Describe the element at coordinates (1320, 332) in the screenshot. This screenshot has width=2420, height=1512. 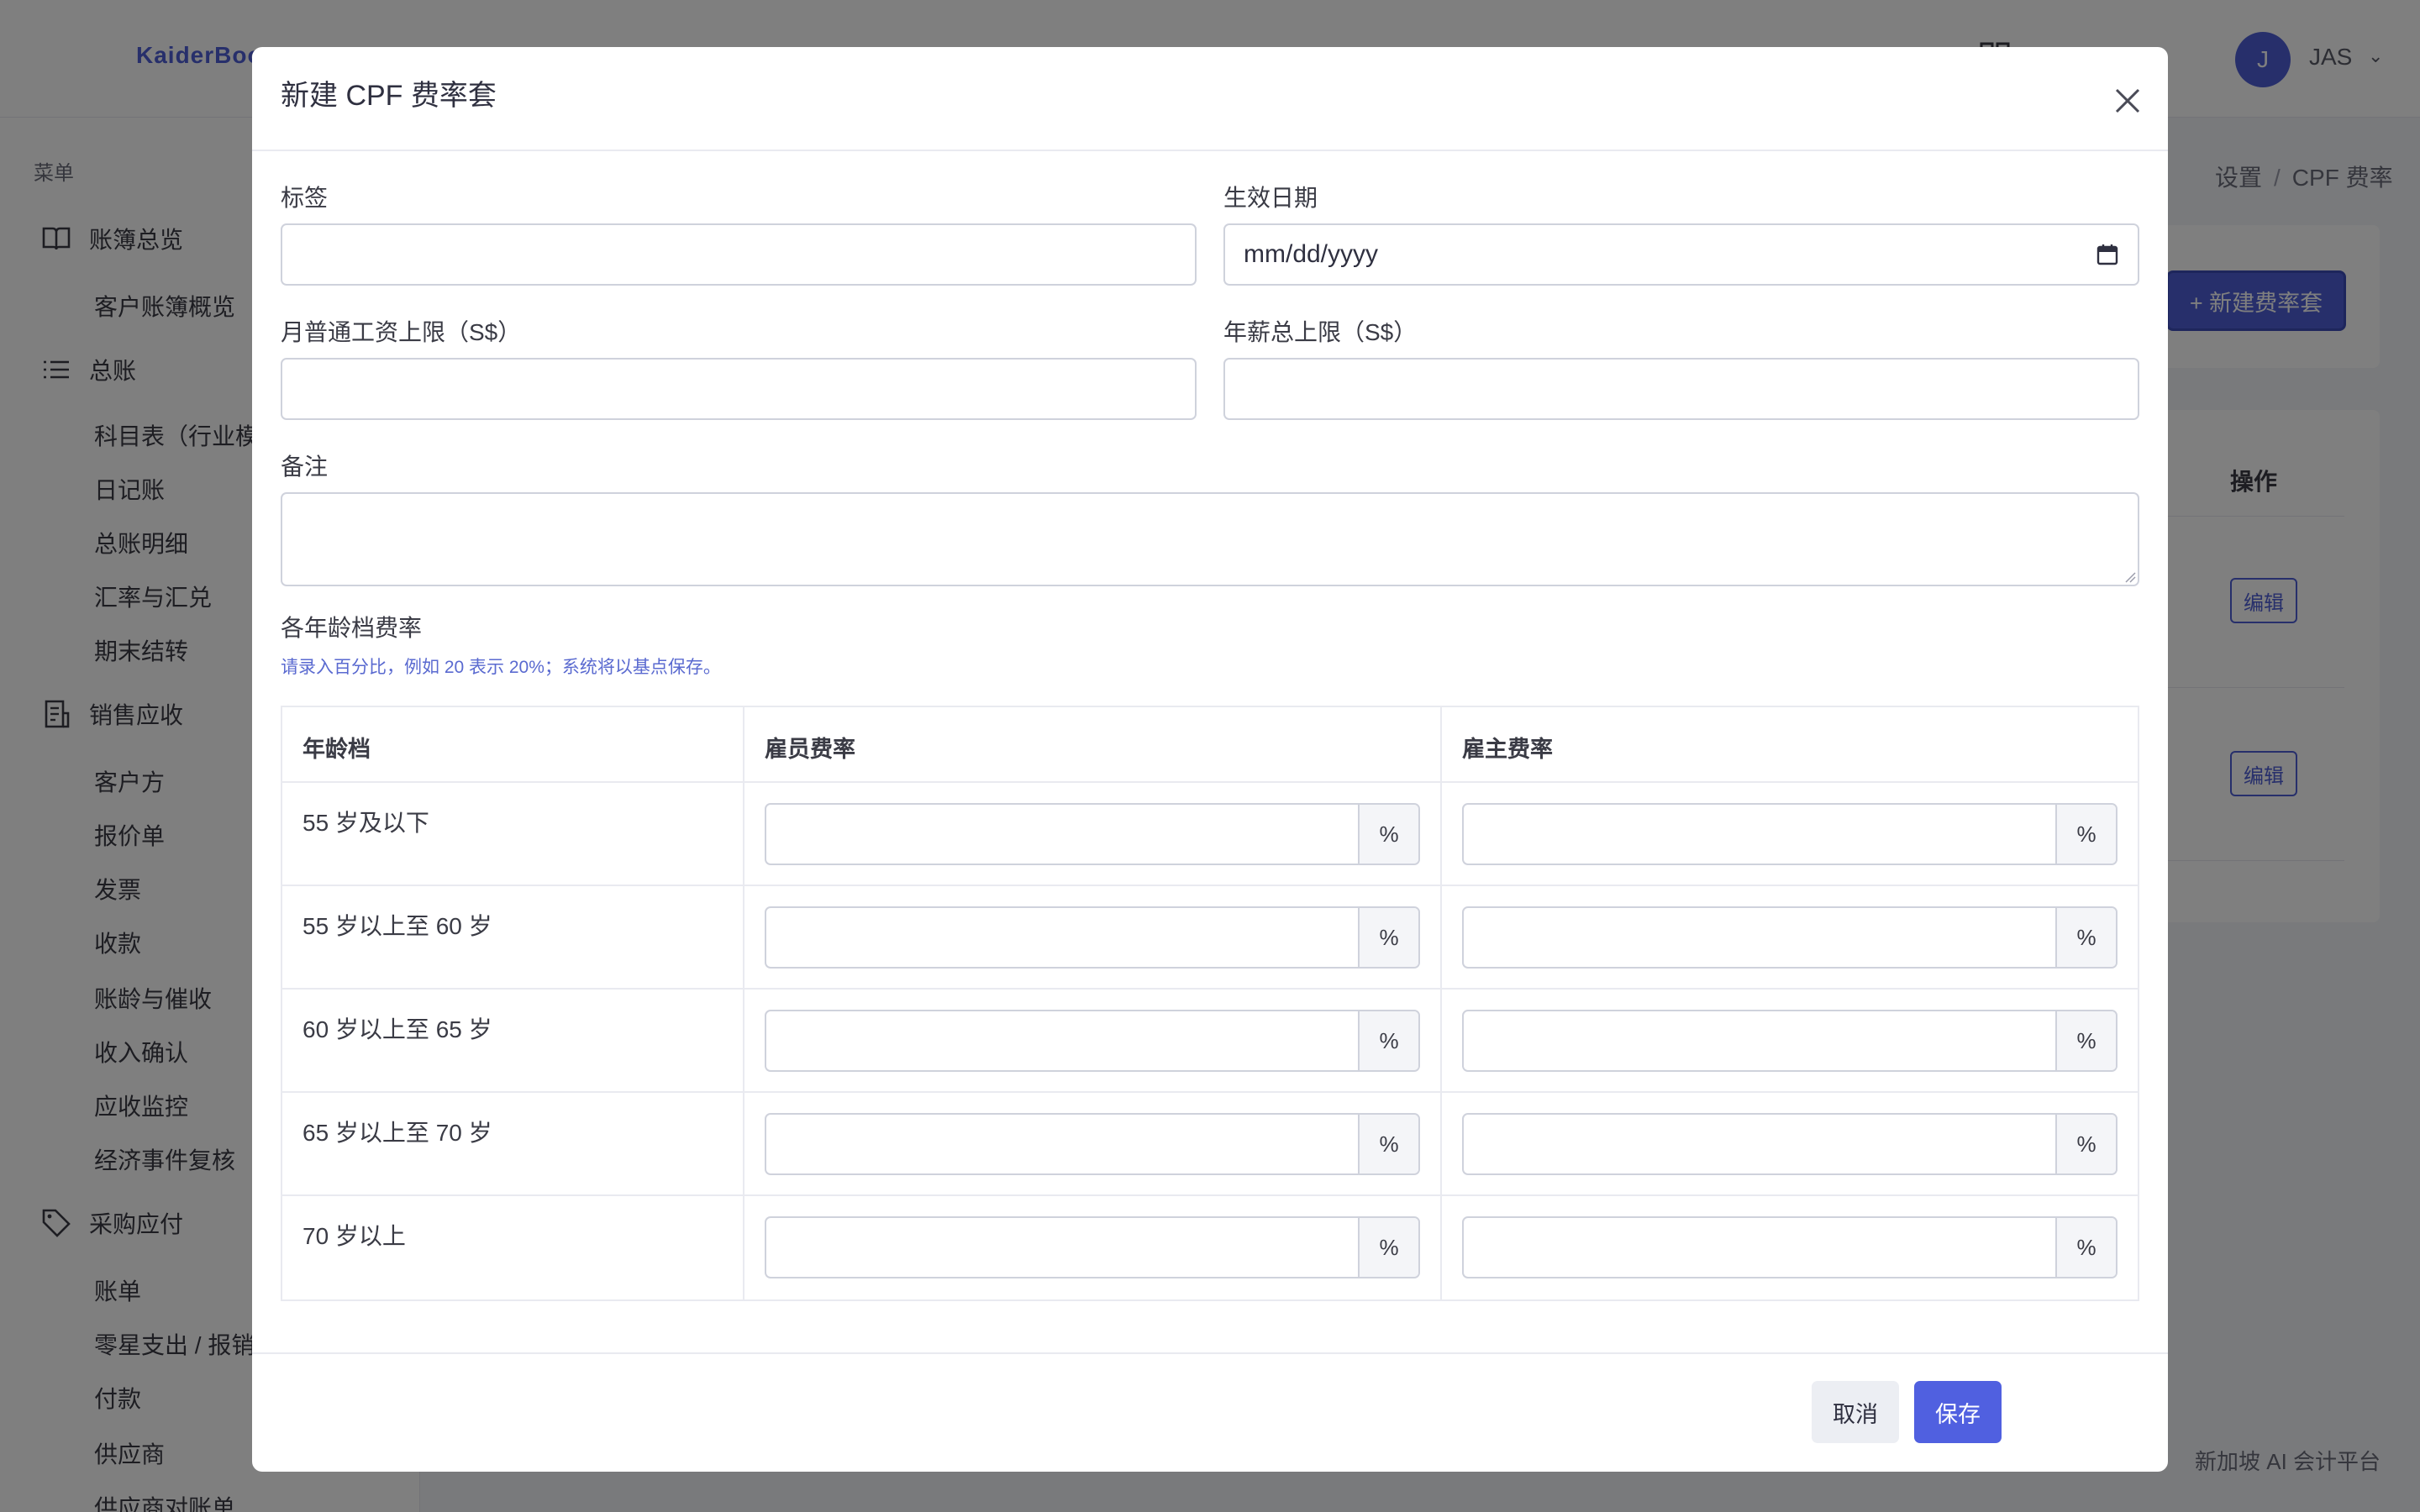
I see `annual-wage-cap-label: 年薪总上限（S$）` at that location.